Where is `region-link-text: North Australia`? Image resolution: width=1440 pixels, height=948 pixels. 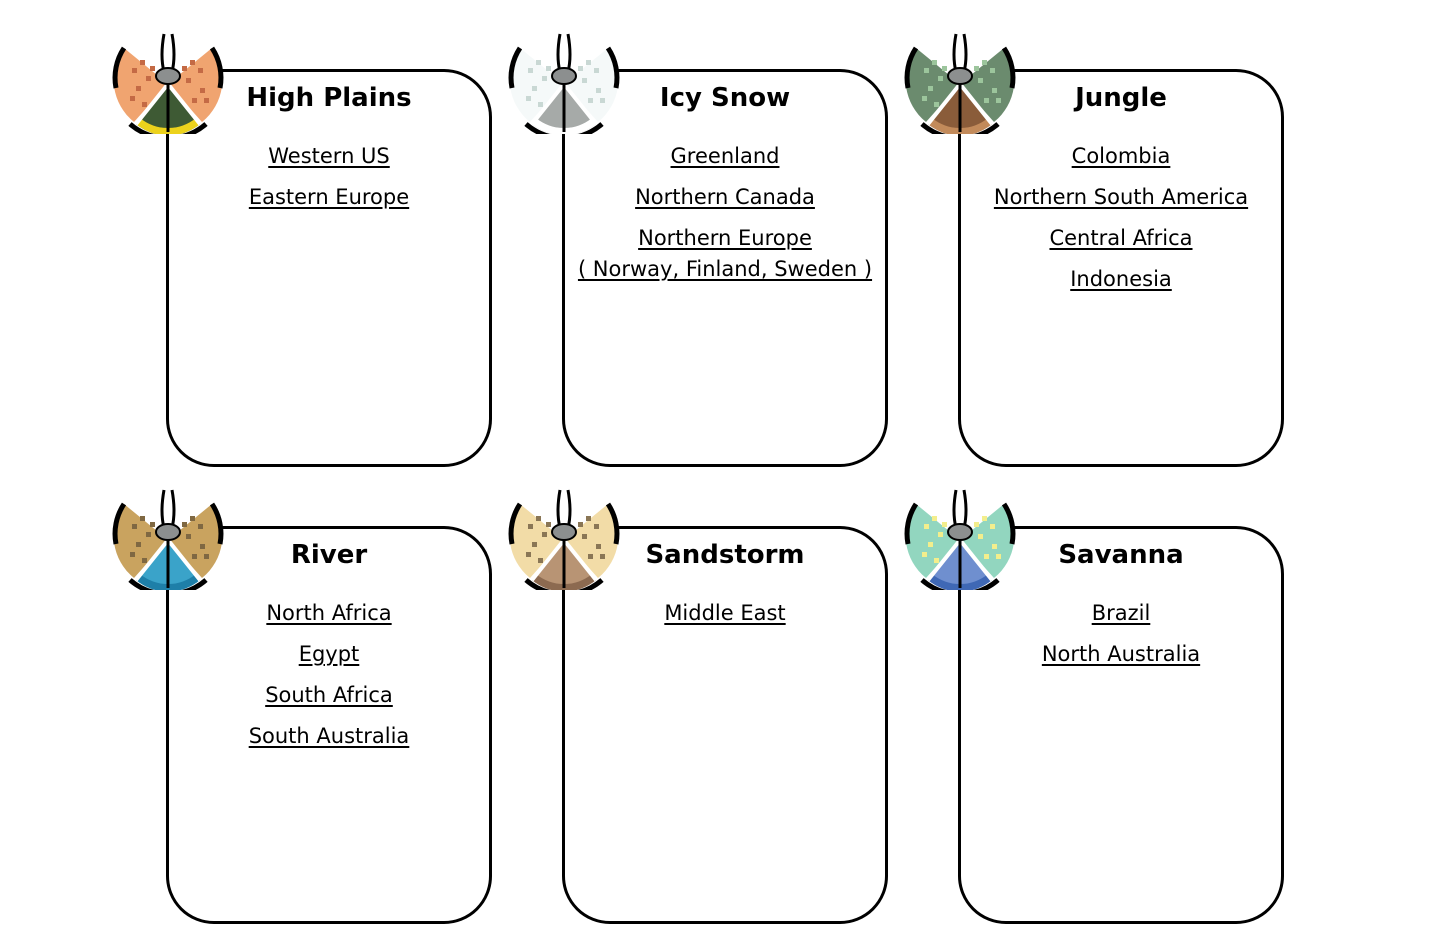
region-link-text: North Australia is located at coordinates (1121, 654).